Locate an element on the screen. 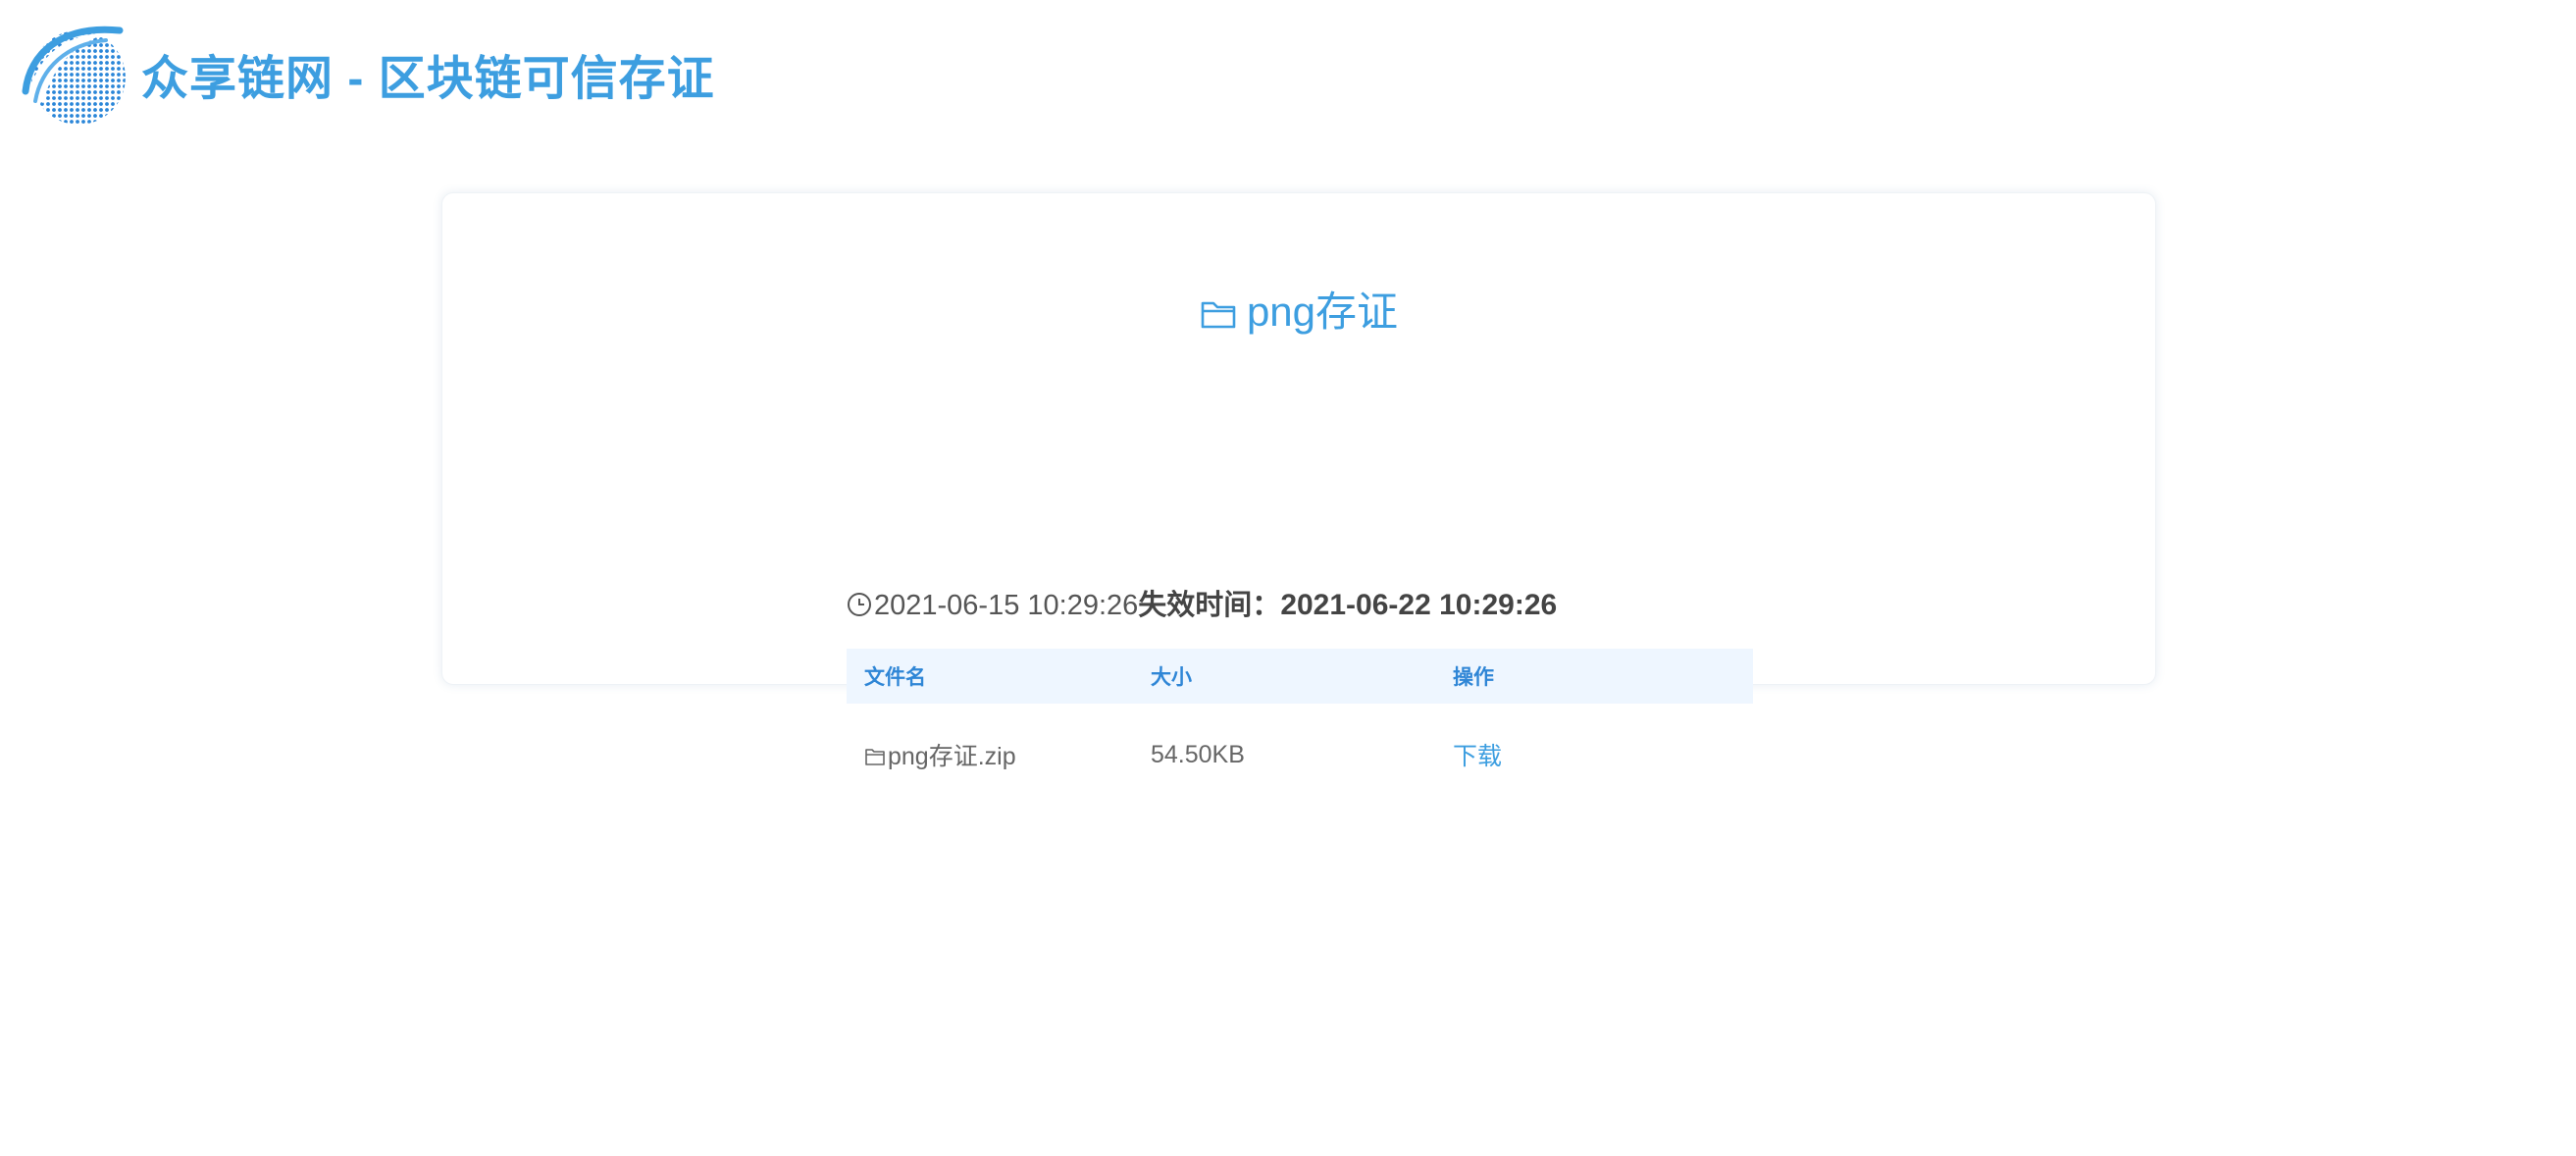 This screenshot has height=1156, width=2576. file-name: png存证.zip is located at coordinates (952, 756).